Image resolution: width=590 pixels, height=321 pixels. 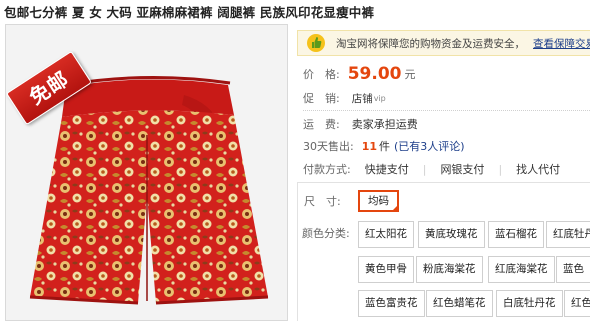 I want to click on color-option: 蓝色富贵花, so click(x=391, y=303).